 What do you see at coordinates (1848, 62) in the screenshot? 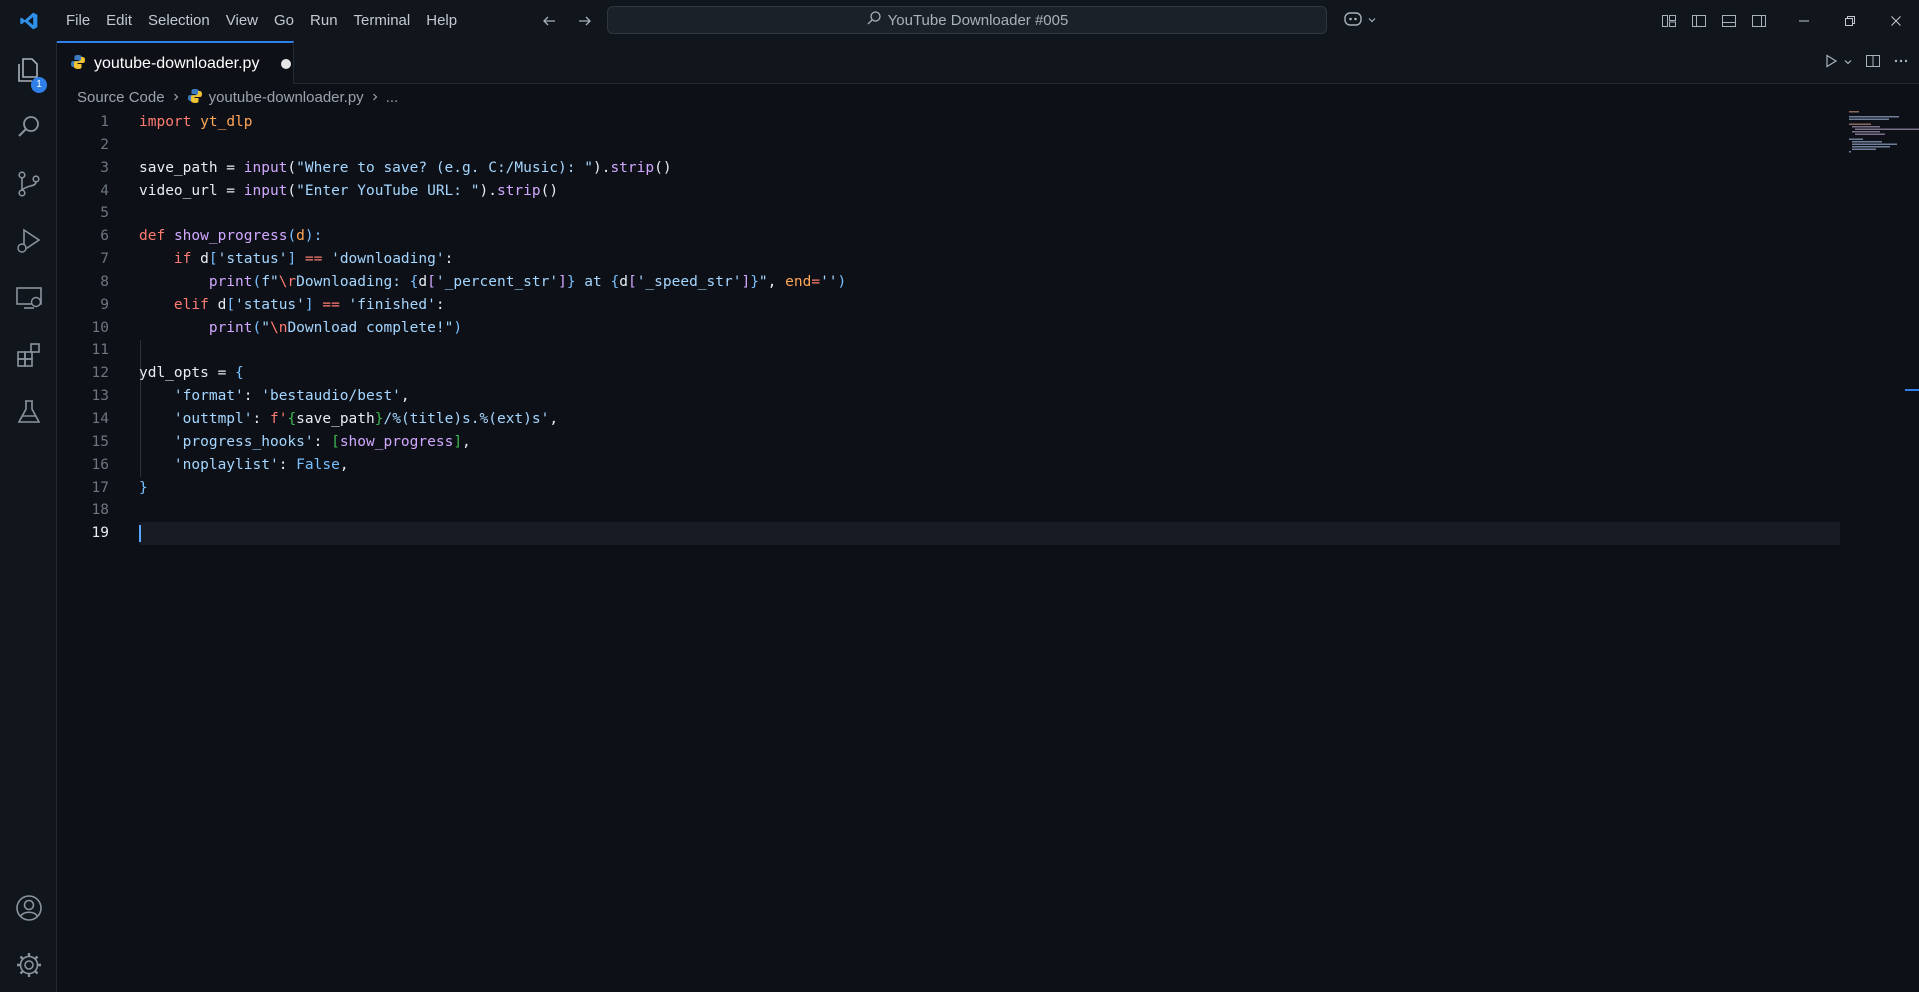
I see `run-options-chevron-icon` at bounding box center [1848, 62].